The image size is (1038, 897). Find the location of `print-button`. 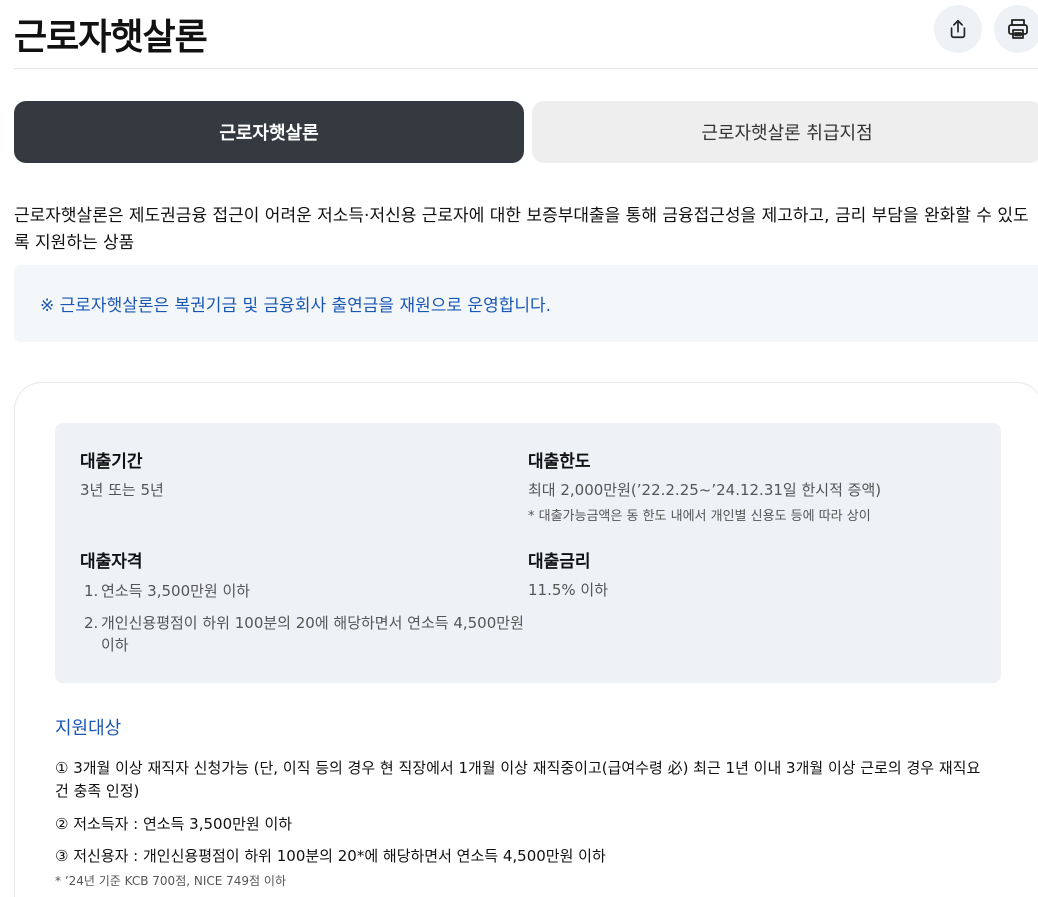

print-button is located at coordinates (1016, 29).